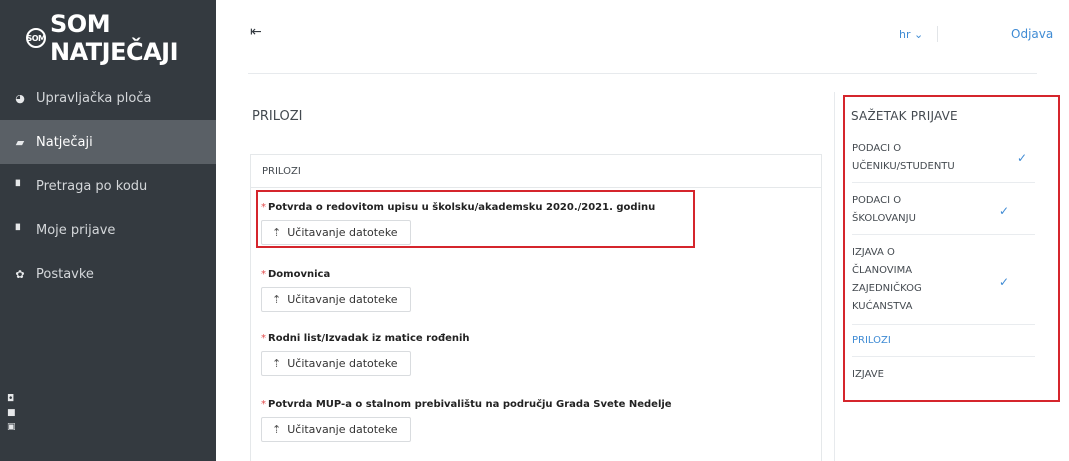 The height and width of the screenshot is (461, 1069). Describe the element at coordinates (76, 230) in the screenshot. I see `sidebar-item-label: Moje prijave` at that location.